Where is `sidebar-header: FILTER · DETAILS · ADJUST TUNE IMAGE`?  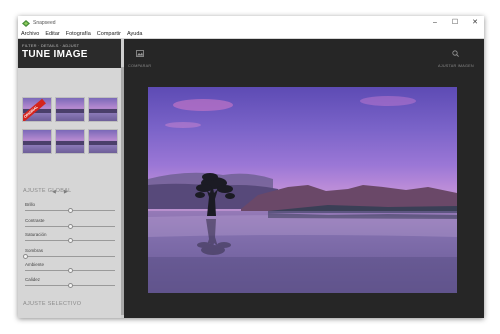 sidebar-header: FILTER · DETAILS · ADJUST TUNE IMAGE is located at coordinates (69, 53).